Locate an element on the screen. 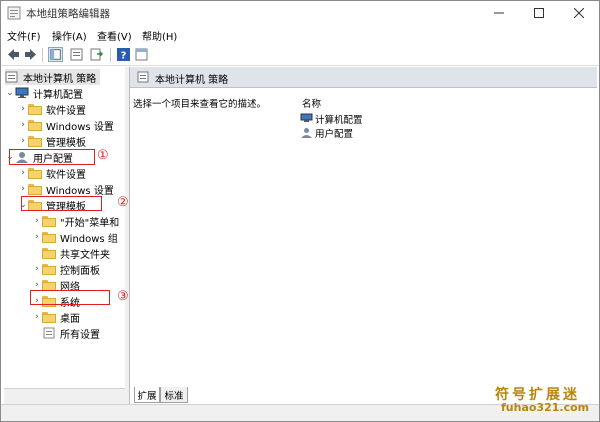  column-header-name: 名称 is located at coordinates (311, 103).